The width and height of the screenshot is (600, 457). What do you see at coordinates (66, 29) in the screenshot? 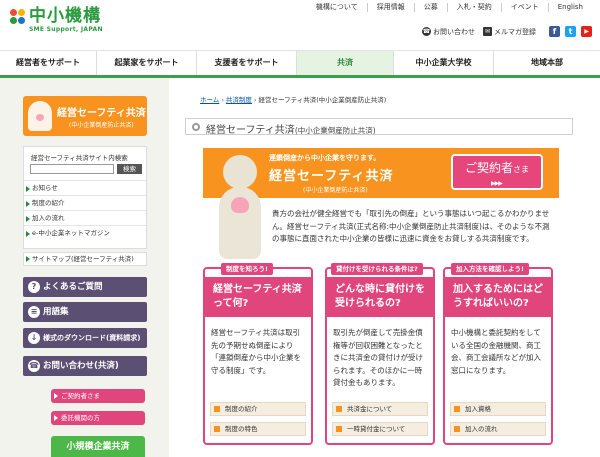
I see `logo-subtitle: SME Support, JAPAN` at bounding box center [66, 29].